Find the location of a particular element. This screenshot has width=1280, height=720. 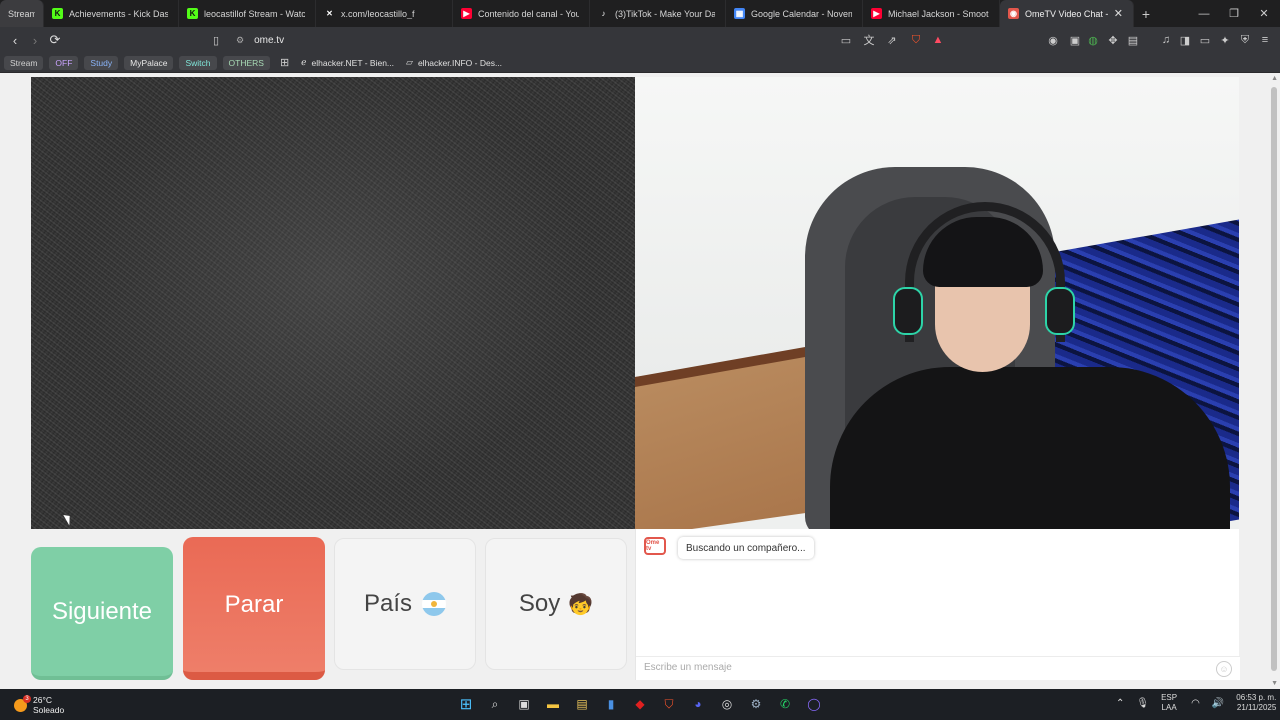

language-indicator: ESP LAA is located at coordinates (1169, 703).